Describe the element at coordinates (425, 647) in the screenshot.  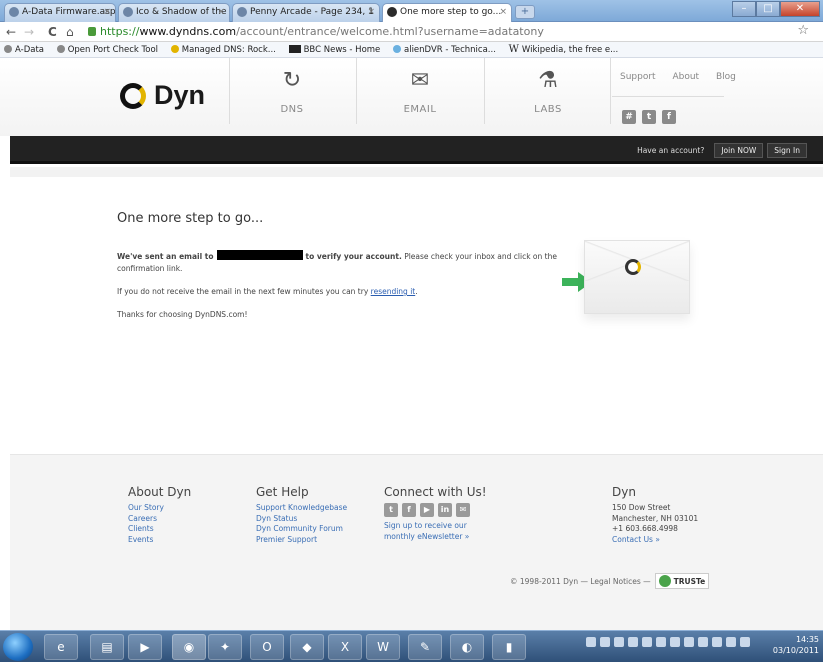
I see `paint-taskbar-icon: ✎` at that location.